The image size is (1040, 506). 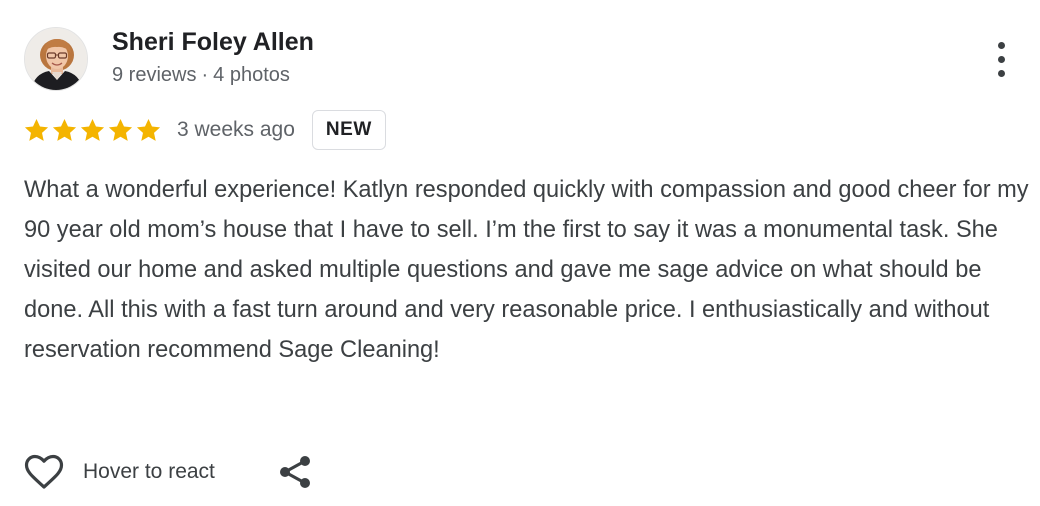 What do you see at coordinates (213, 42) in the screenshot?
I see `reviewer-name: Sheri Foley Allen` at bounding box center [213, 42].